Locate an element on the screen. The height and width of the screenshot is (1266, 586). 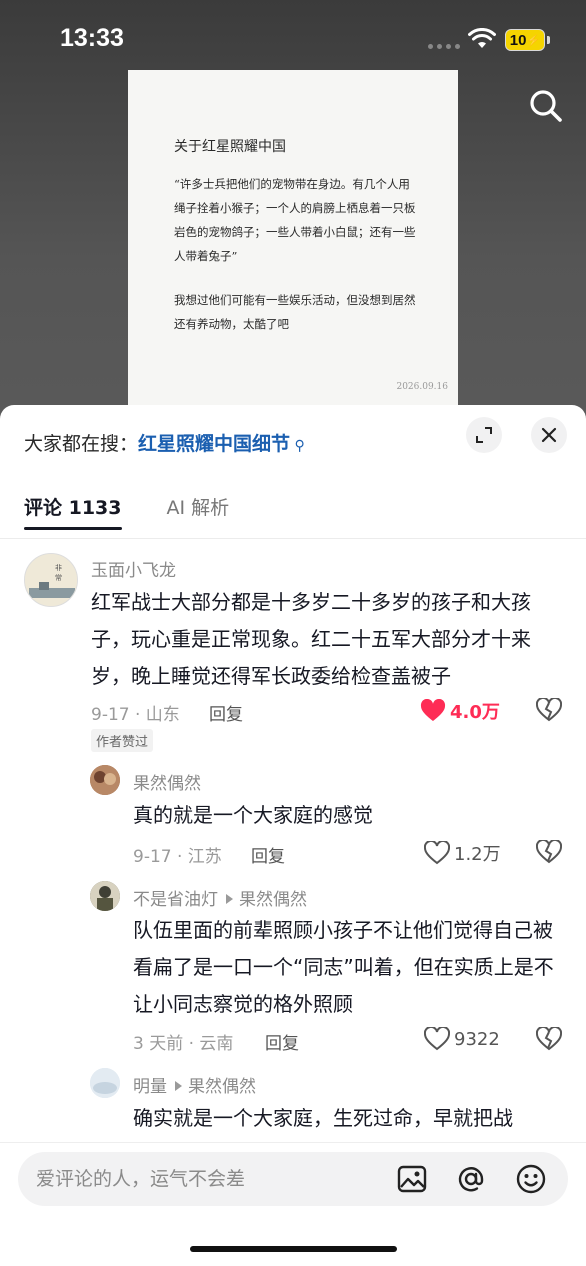
close-button is located at coordinates (549, 435).